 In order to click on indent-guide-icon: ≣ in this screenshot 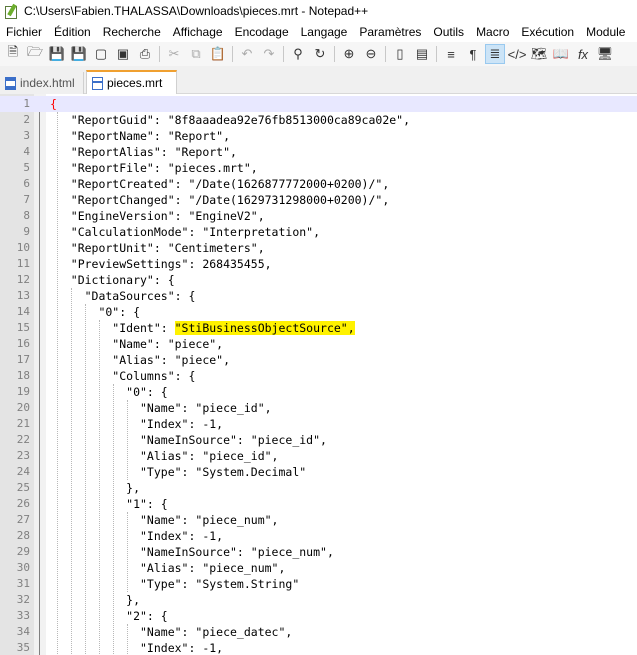, I will do `click(495, 54)`.